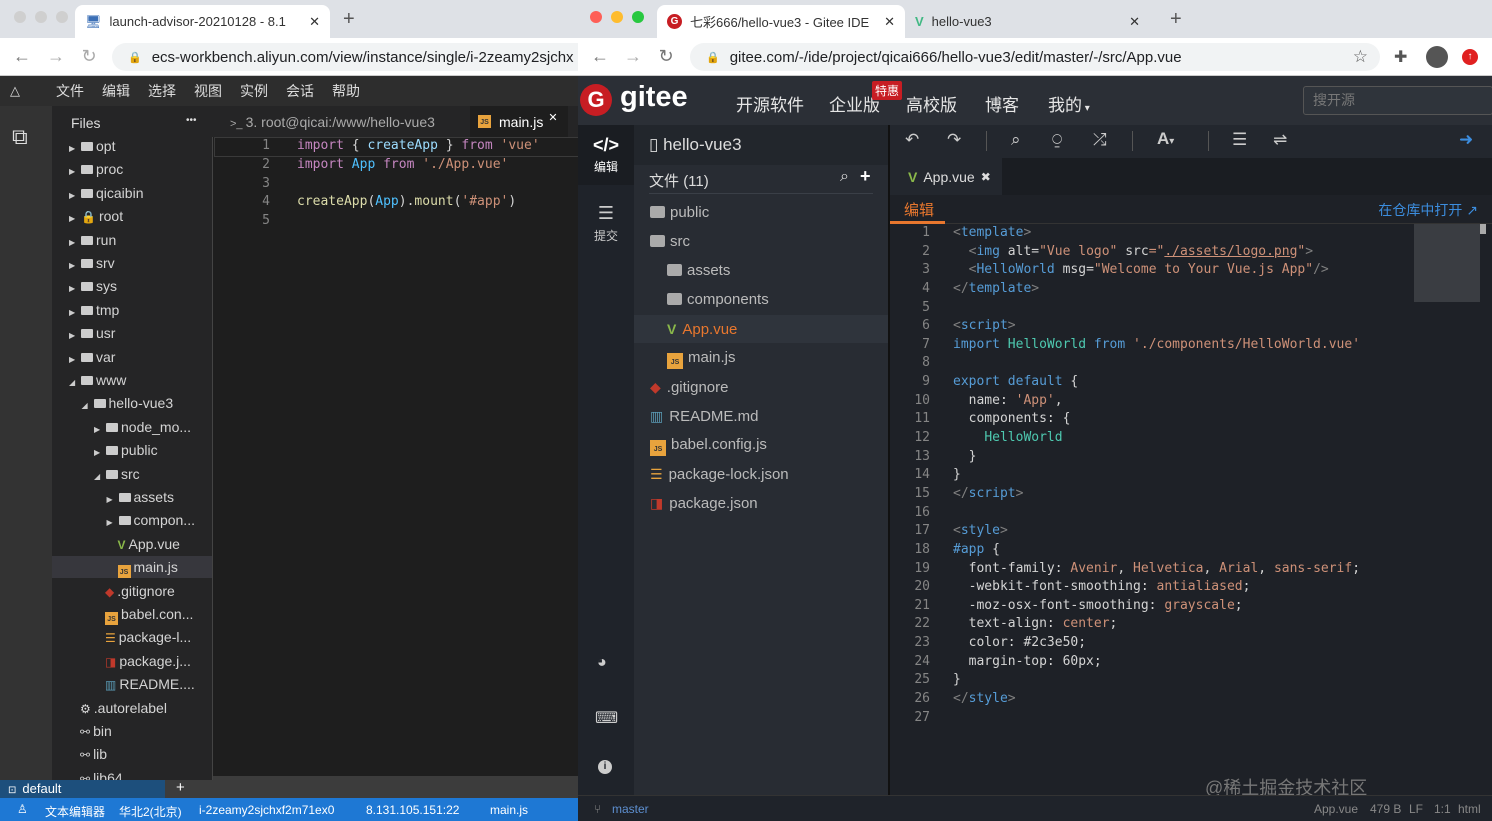 The height and width of the screenshot is (821, 1492). Describe the element at coordinates (1397, 100) in the screenshot. I see `search-input: 搜开源` at that location.